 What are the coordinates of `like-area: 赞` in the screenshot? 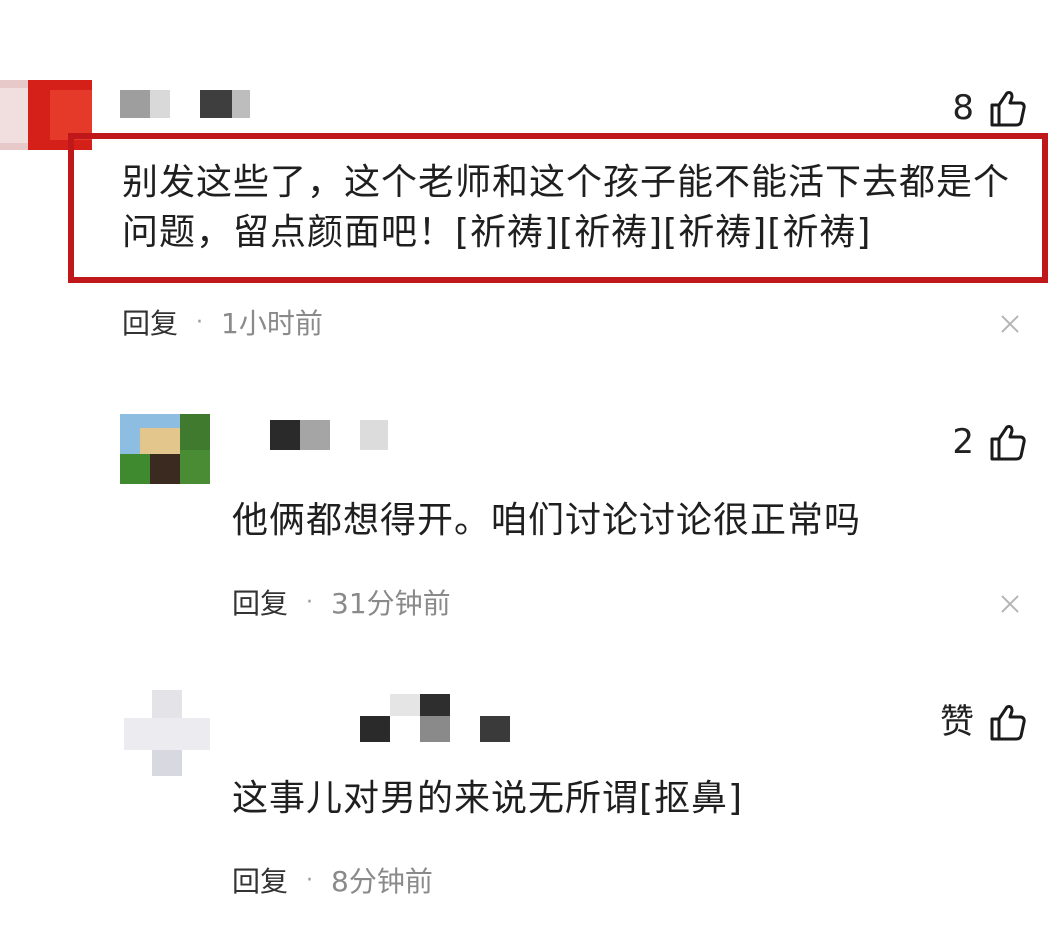 It's located at (984, 722).